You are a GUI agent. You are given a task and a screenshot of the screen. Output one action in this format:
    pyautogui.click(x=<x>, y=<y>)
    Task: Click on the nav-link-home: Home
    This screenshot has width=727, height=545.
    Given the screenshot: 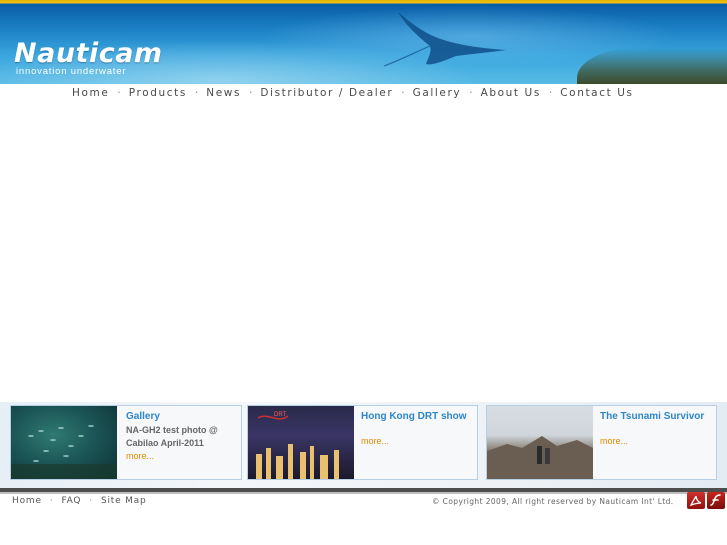 What is the action you would take?
    pyautogui.click(x=90, y=93)
    